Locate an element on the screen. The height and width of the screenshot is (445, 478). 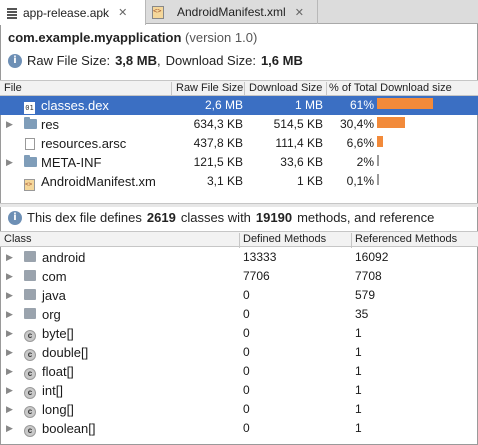
tab-label: app-release.apk is located at coordinates (66, 12).